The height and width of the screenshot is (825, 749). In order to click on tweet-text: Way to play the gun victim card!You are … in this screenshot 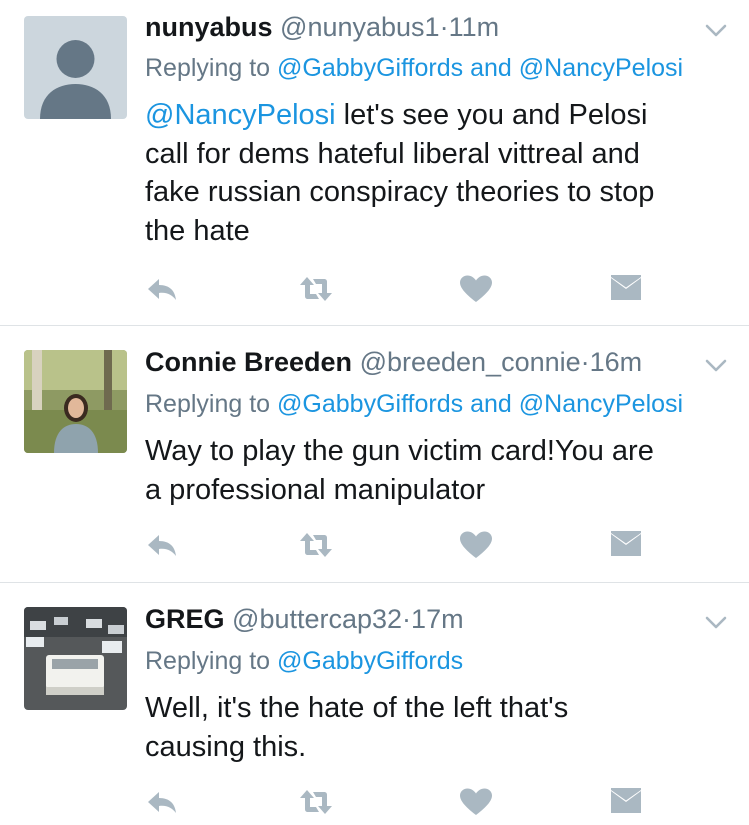, I will do `click(440, 470)`.